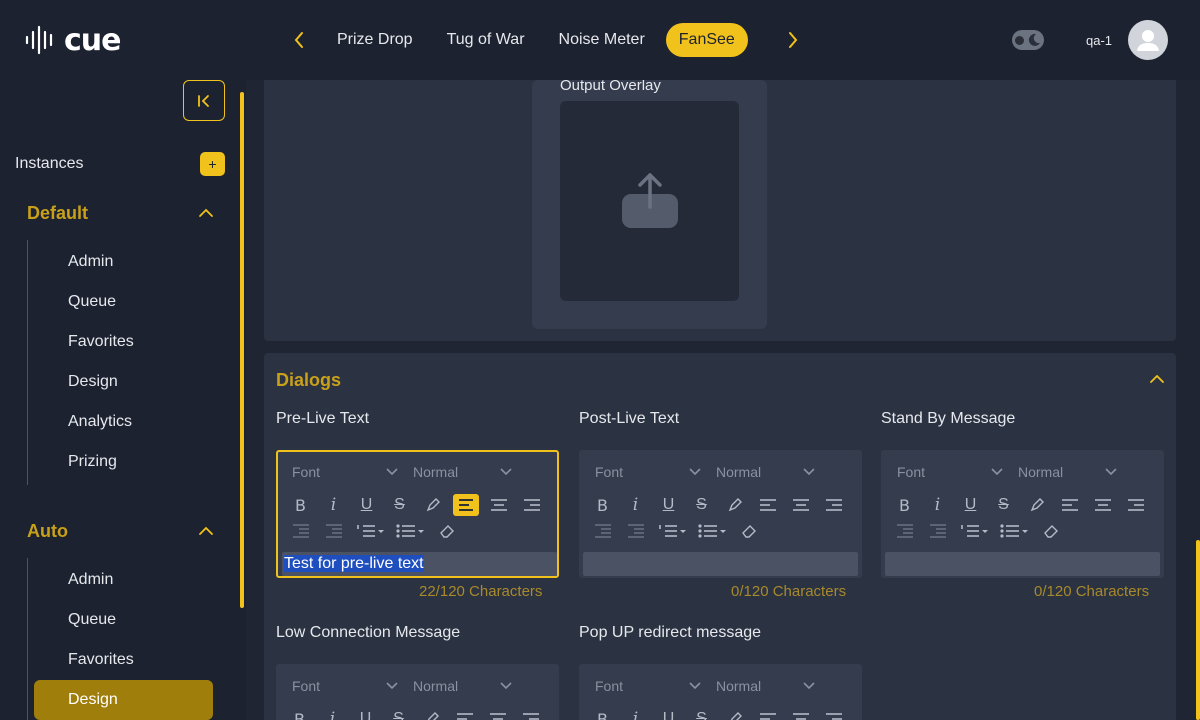 Image resolution: width=1200 pixels, height=720 pixels. I want to click on cue-logo: cue, so click(72, 40).